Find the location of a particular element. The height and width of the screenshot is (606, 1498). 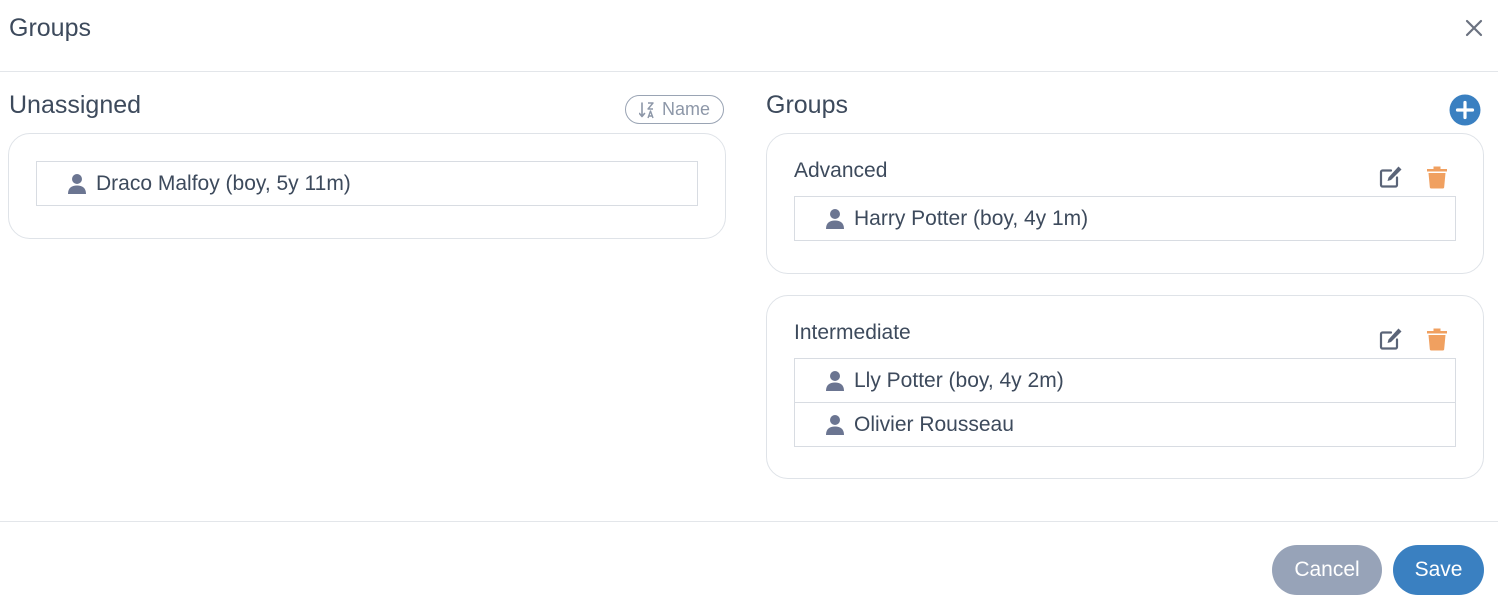

add-group-button is located at coordinates (1465, 110).